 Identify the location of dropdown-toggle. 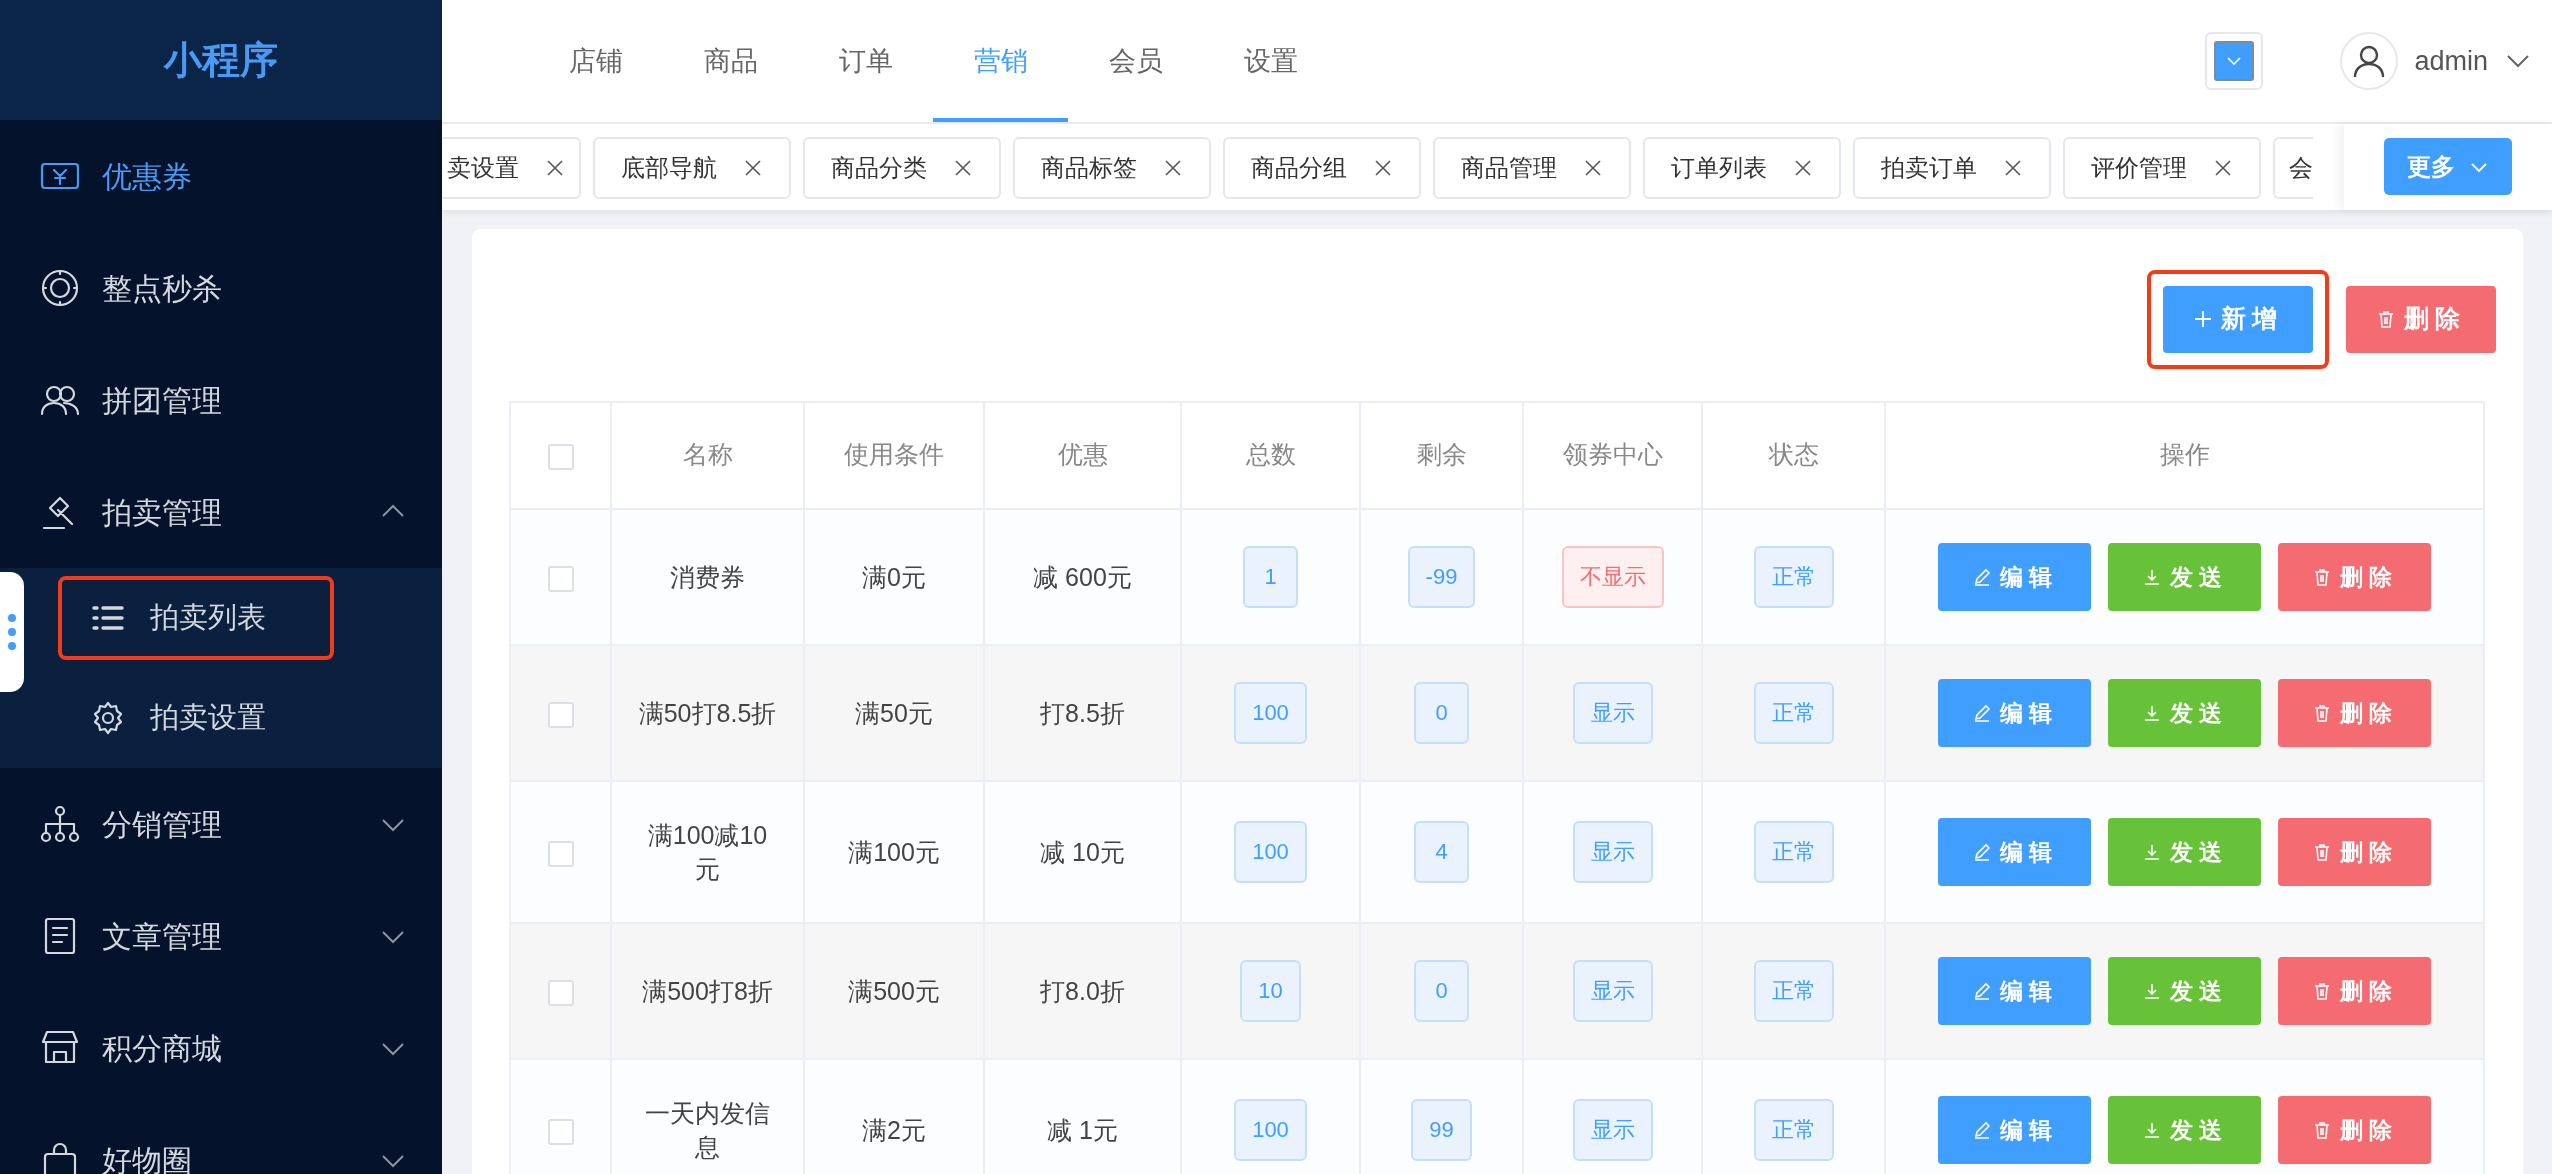
(2234, 61).